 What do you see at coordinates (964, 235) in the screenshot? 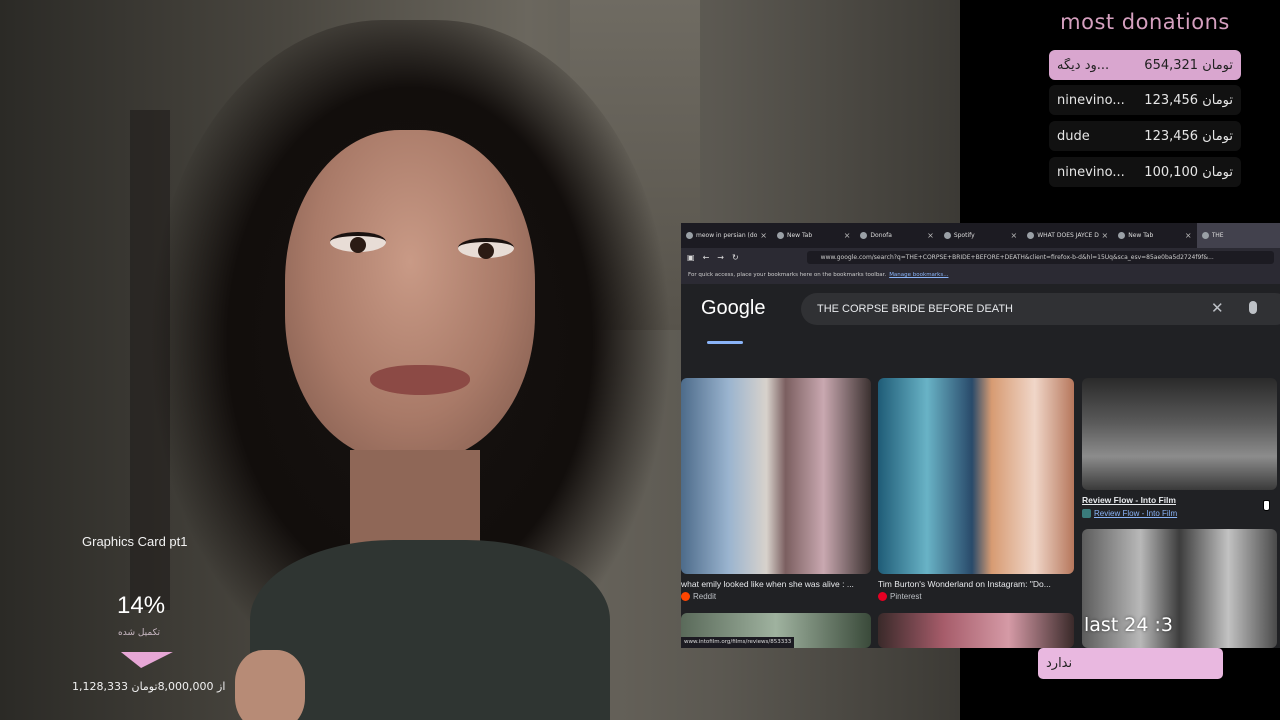
I see `tab-label: Spotify` at bounding box center [964, 235].